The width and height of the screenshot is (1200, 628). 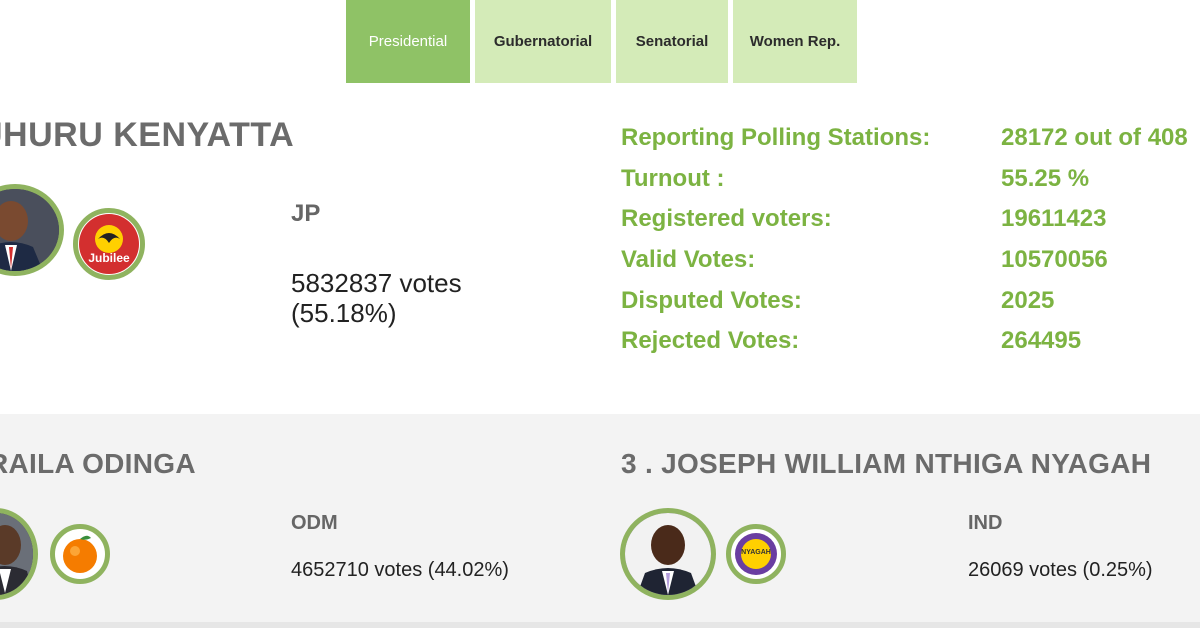 I want to click on stat-value: 28172 out of 408, so click(x=1094, y=138).